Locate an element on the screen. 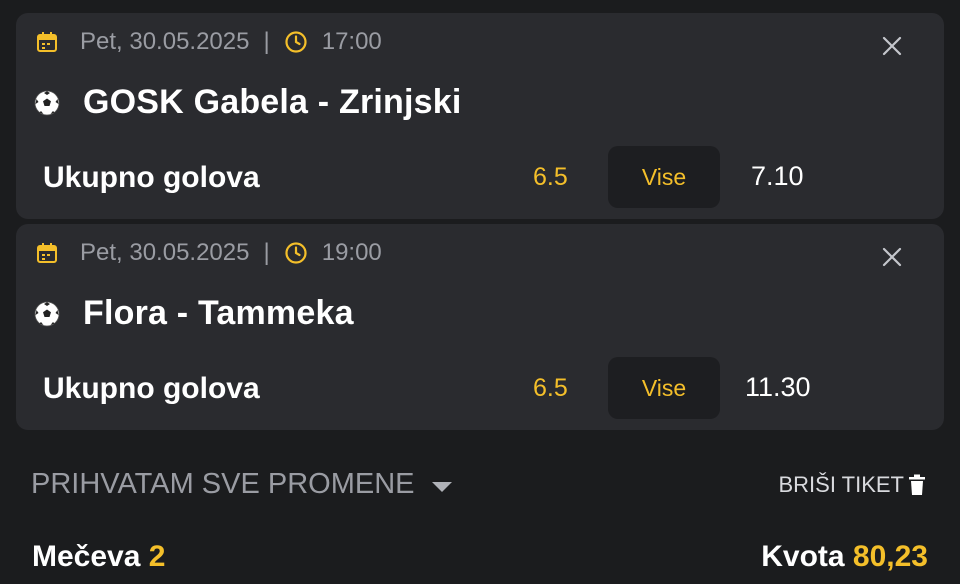 This screenshot has height=584, width=960. match-datetime: Pet, 30.05.2025 | 17:00 is located at coordinates (209, 42).